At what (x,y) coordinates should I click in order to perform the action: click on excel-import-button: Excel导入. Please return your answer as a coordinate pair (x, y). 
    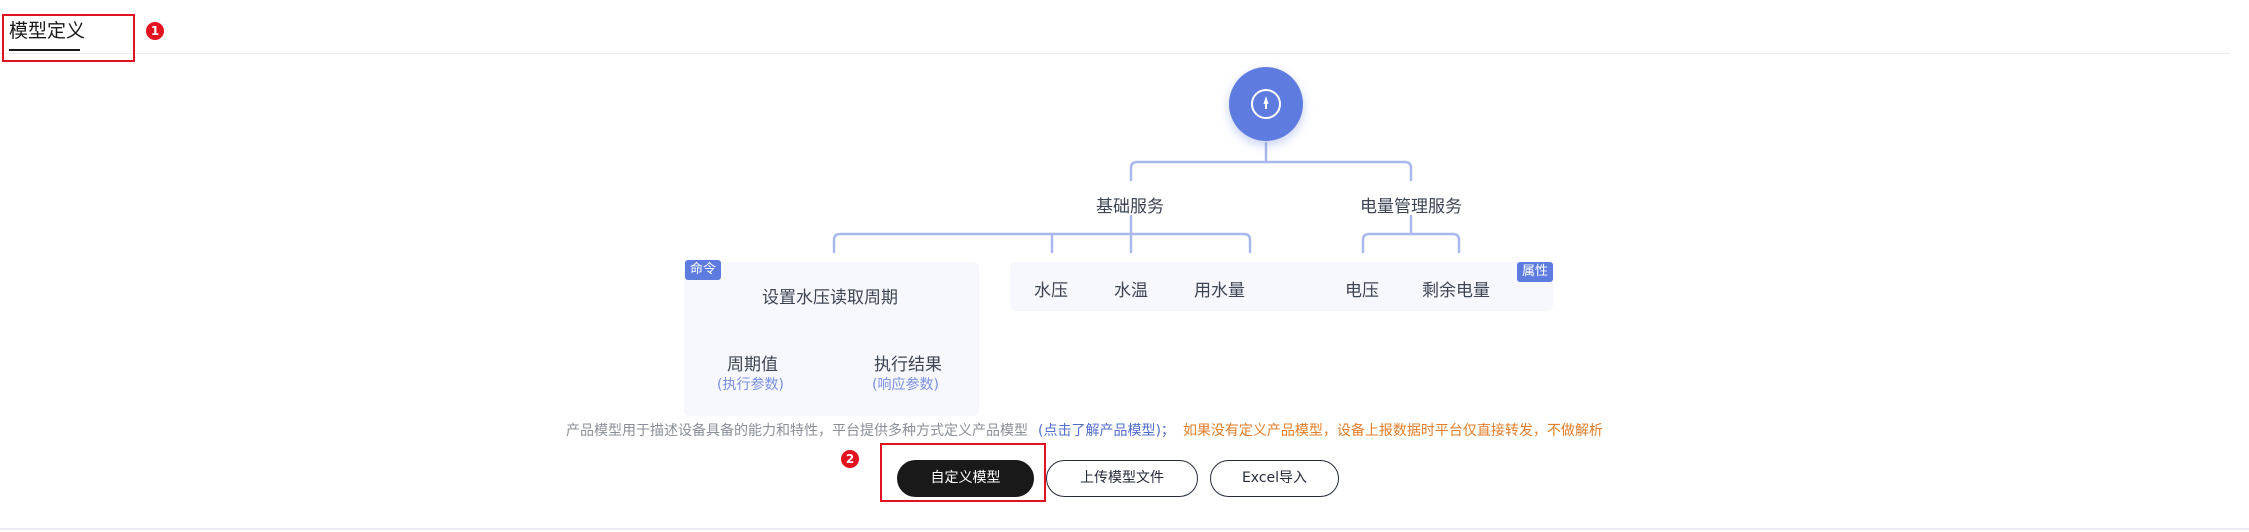
    Looking at the image, I should click on (1274, 478).